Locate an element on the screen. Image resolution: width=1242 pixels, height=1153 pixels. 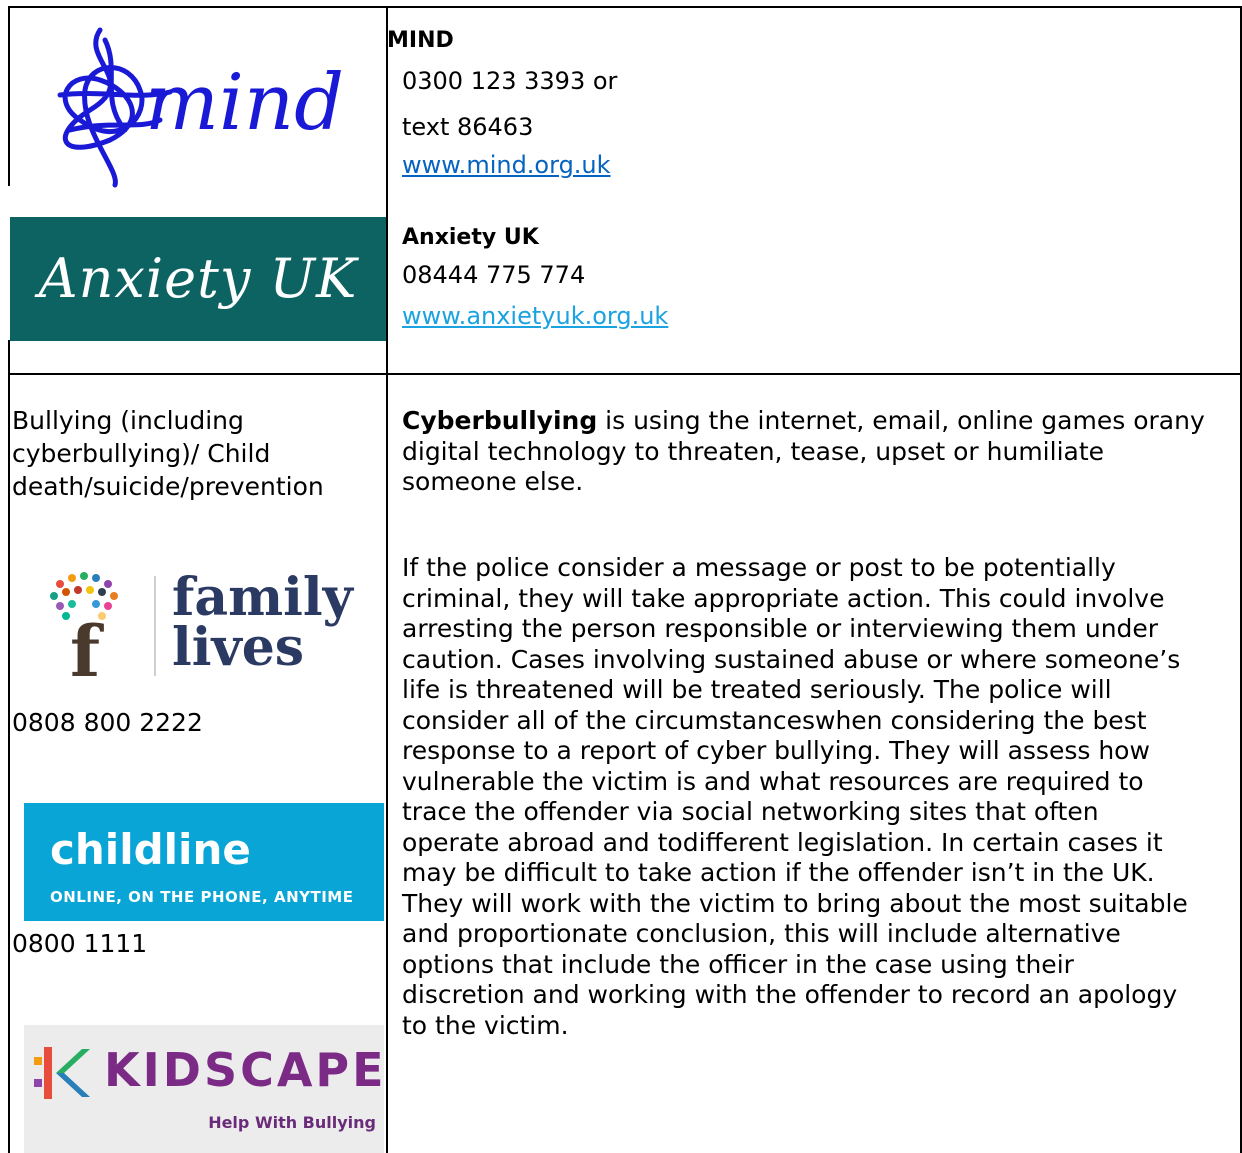
mind-logo-wordmark: mind is located at coordinates (245, 103).